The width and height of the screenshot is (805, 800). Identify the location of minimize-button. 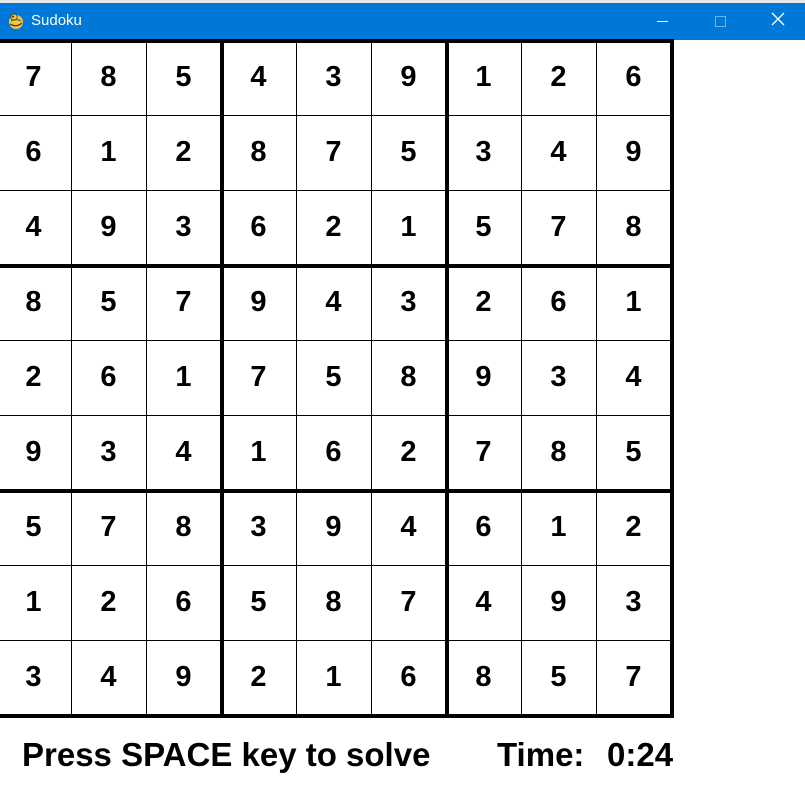
(662, 21).